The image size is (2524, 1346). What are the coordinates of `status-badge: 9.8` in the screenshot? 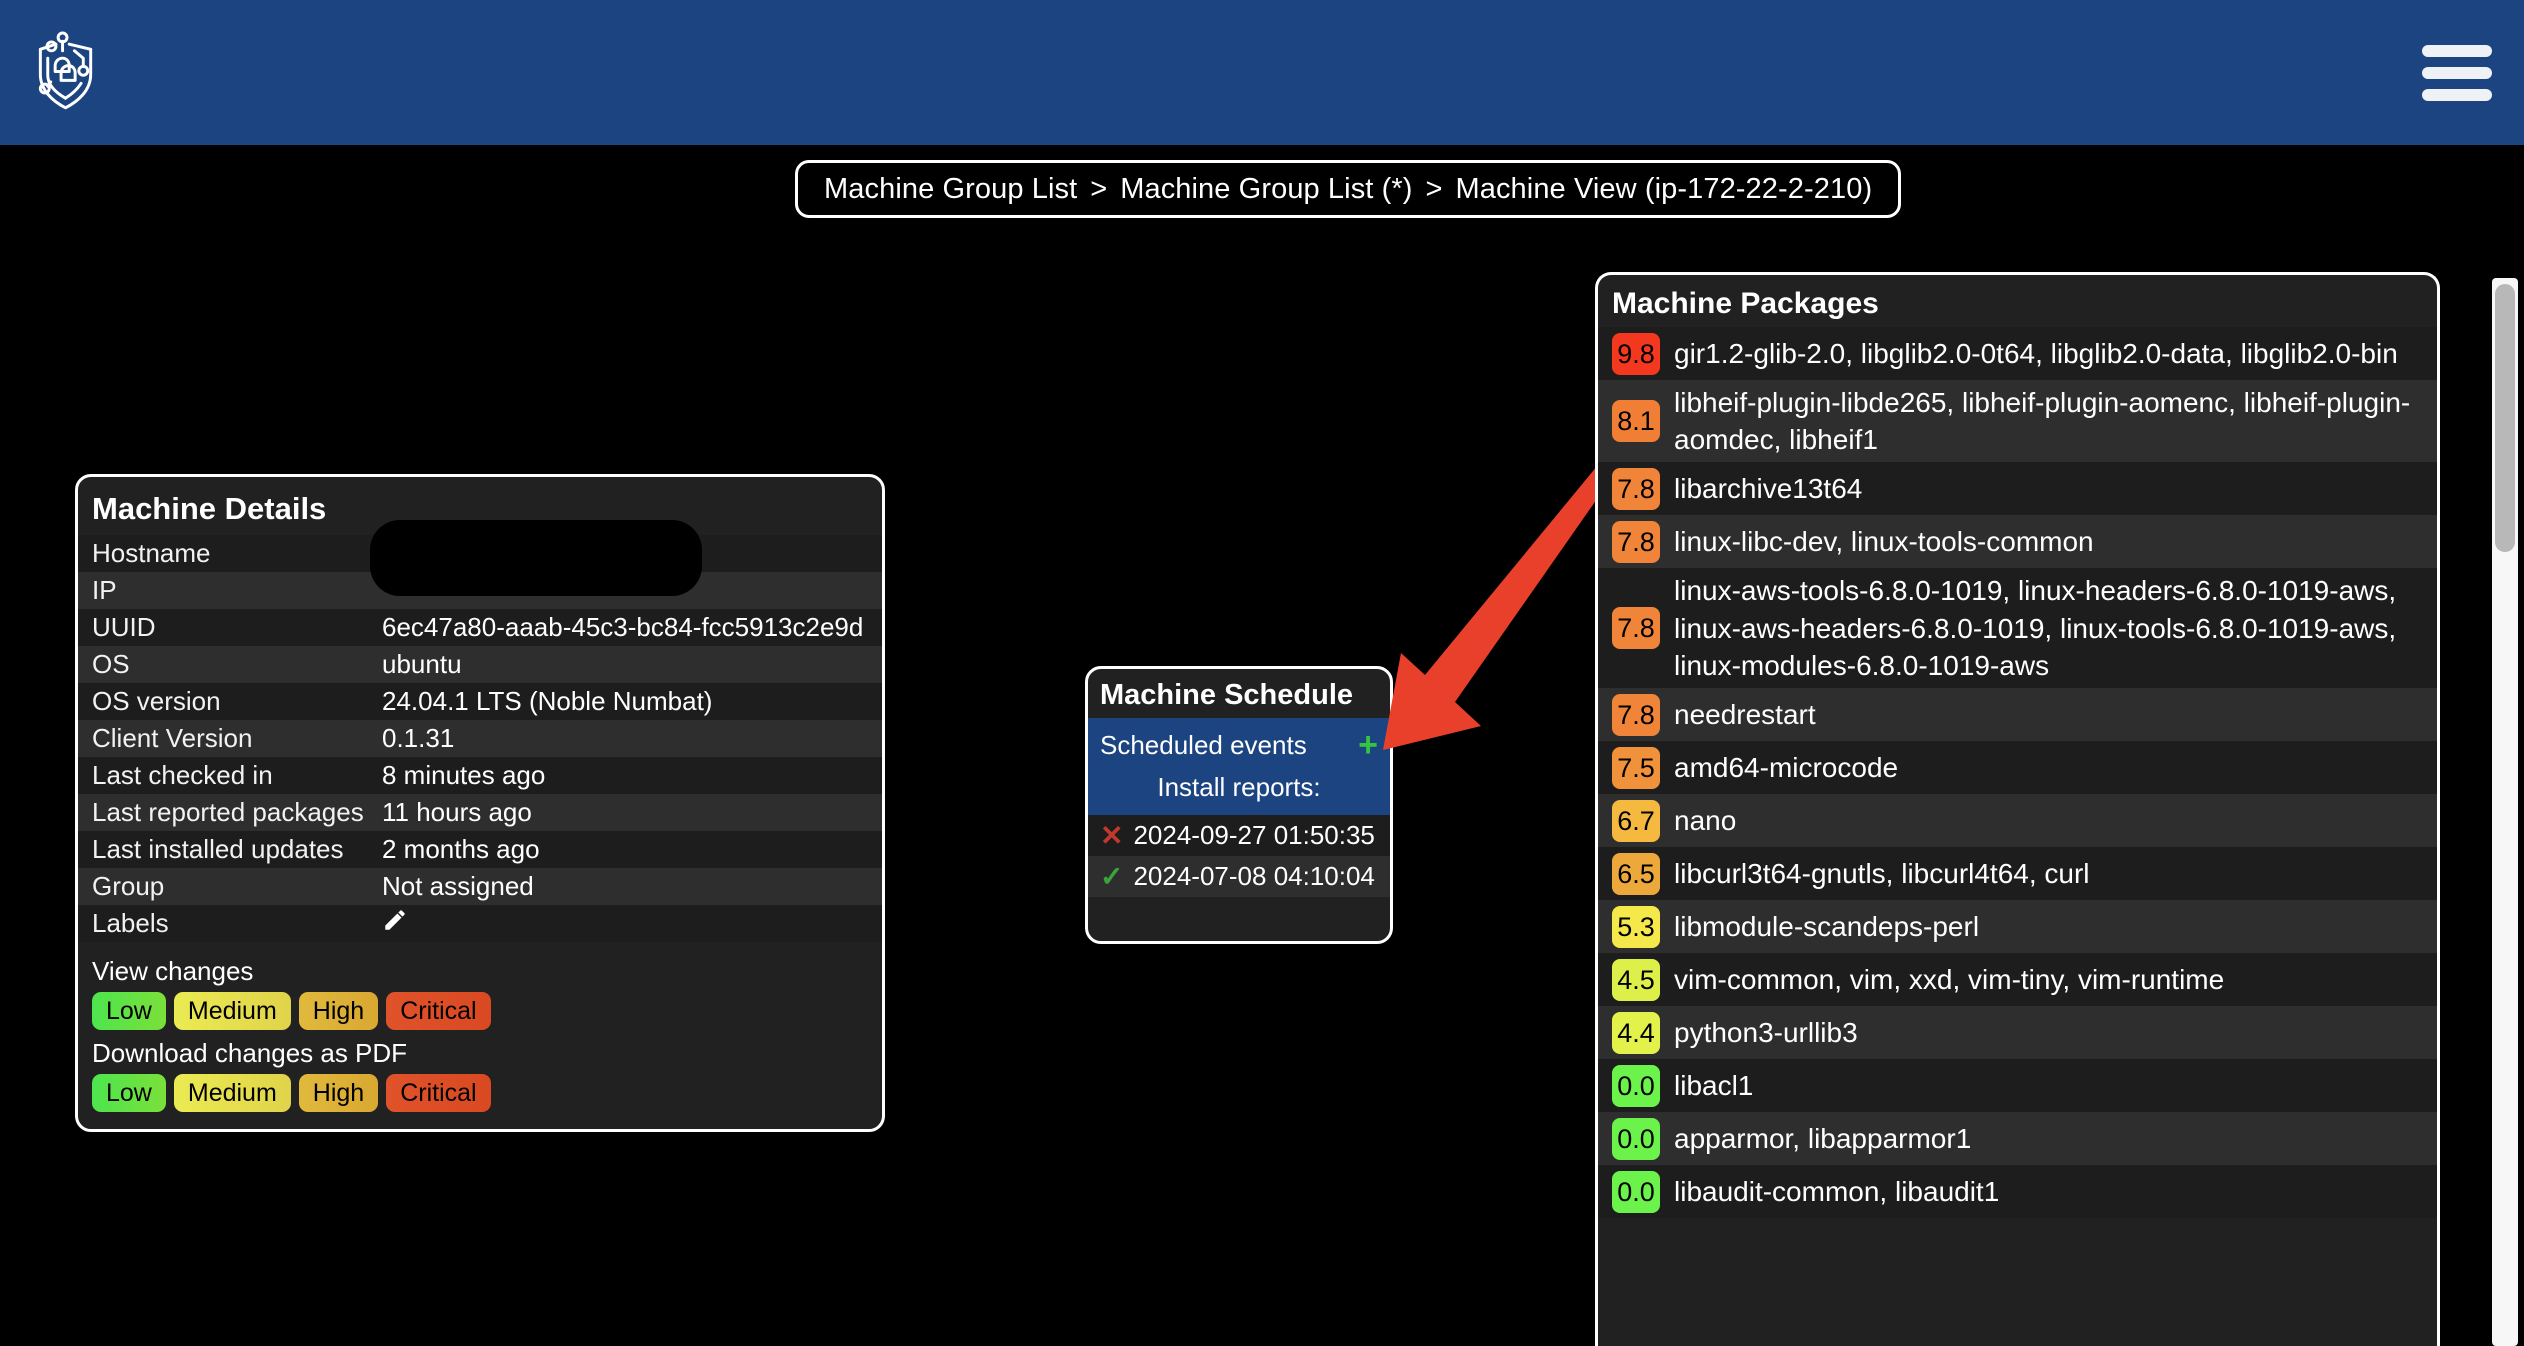 It's located at (1636, 353).